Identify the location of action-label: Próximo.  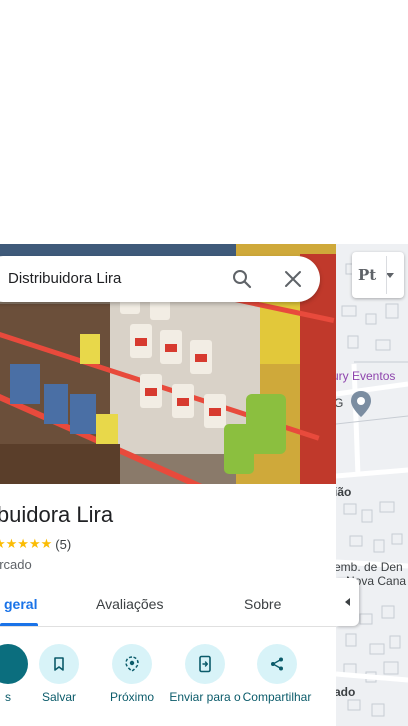
(131, 697).